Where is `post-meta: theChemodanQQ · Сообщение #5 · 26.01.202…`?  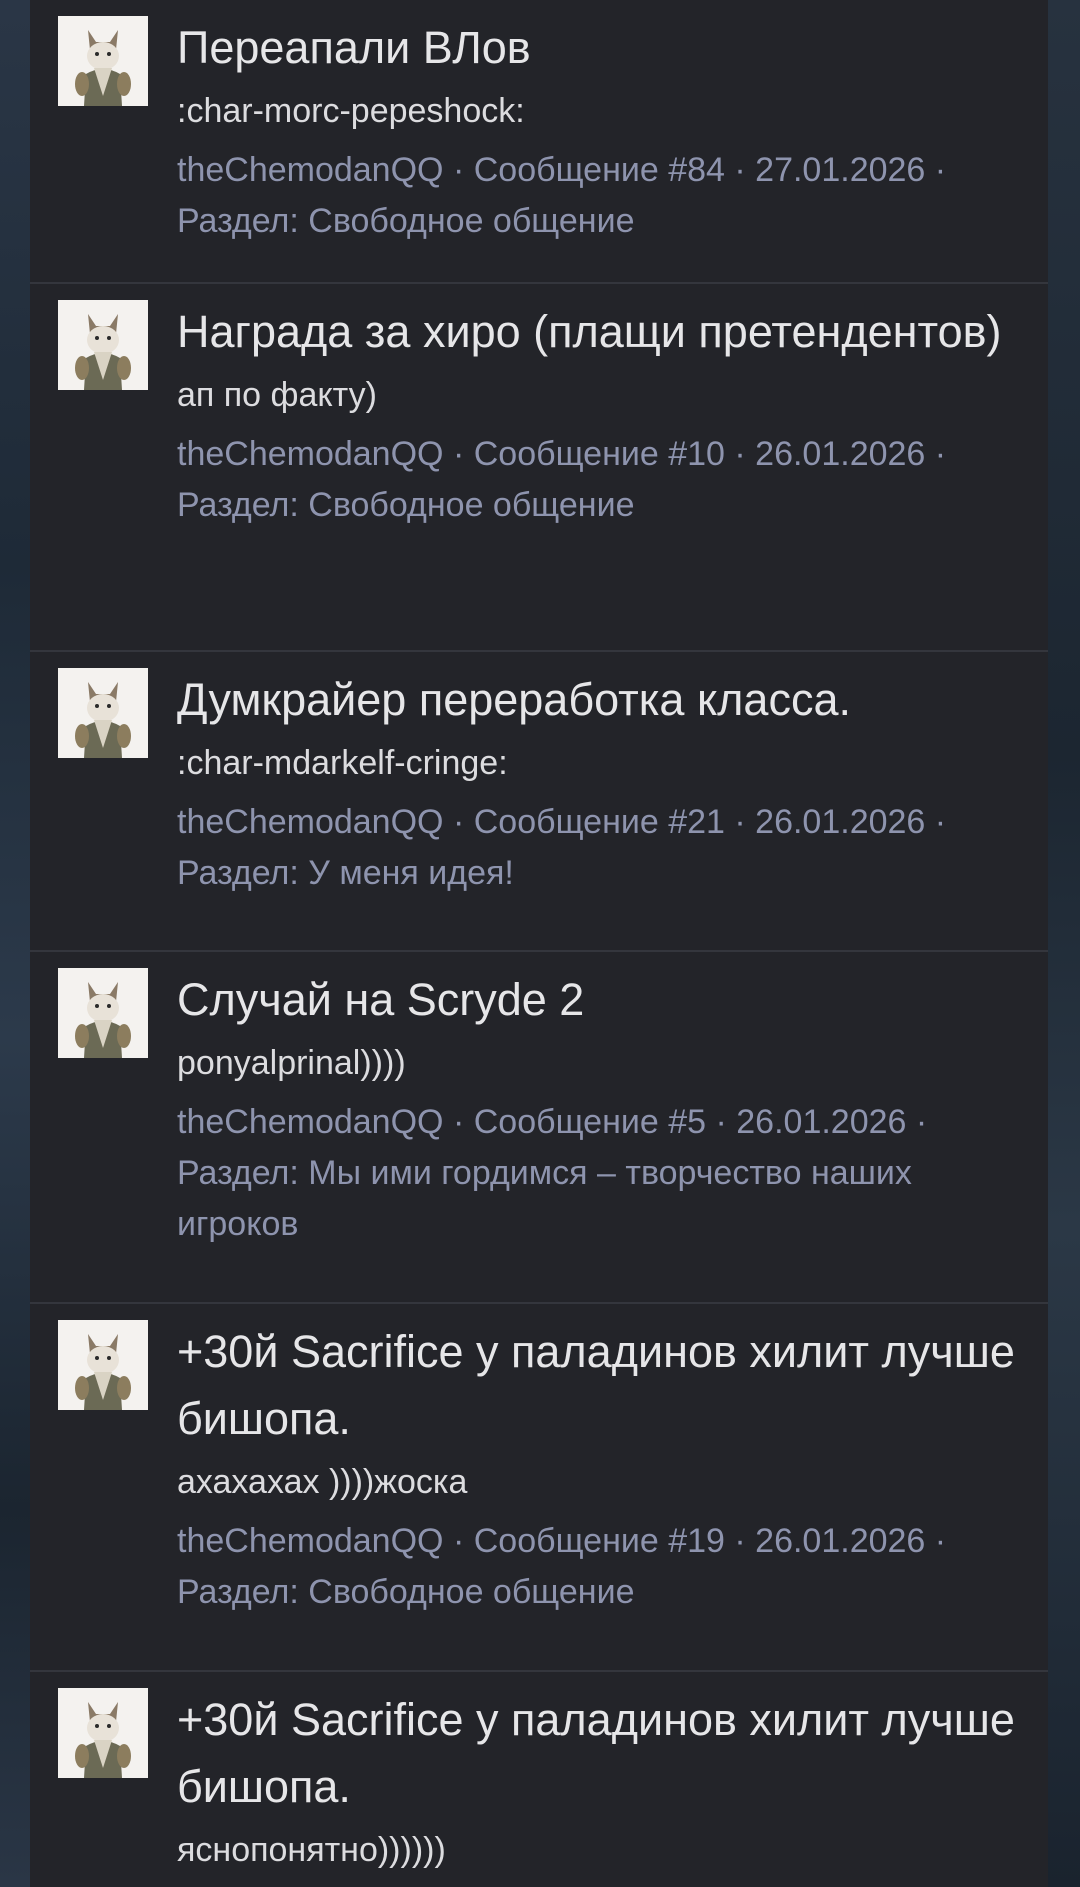 post-meta: theChemodanQQ · Сообщение #5 · 26.01.202… is located at coordinates (600, 1173).